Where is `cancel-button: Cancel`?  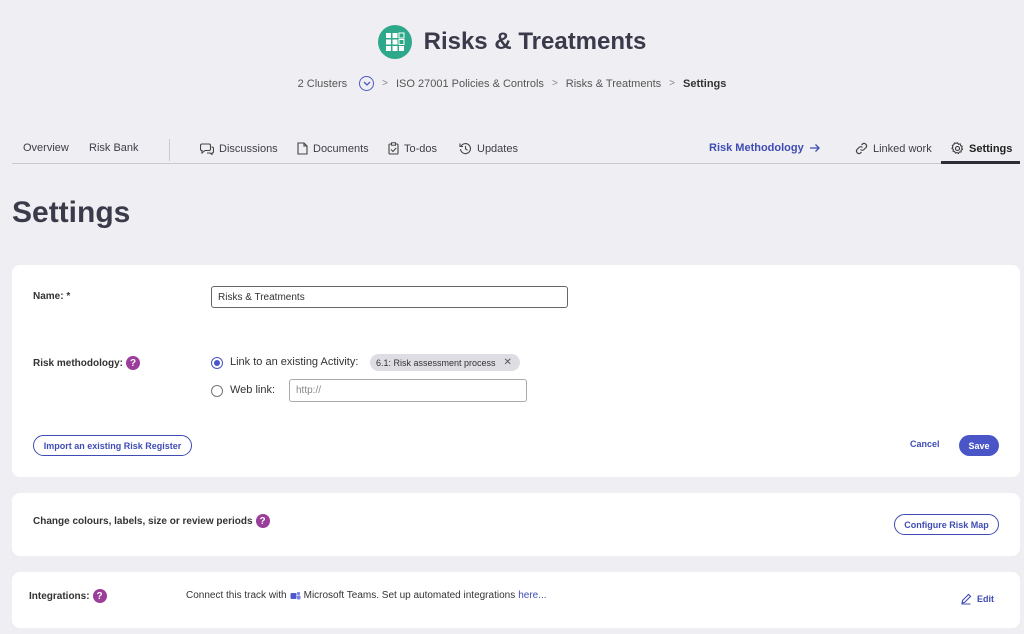
cancel-button: Cancel is located at coordinates (925, 444).